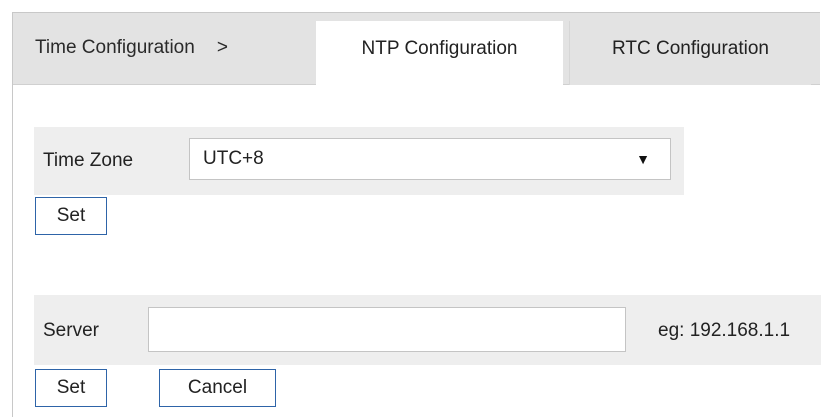 The width and height of the screenshot is (821, 417). What do you see at coordinates (217, 388) in the screenshot?
I see `cancel-button: Cancel` at bounding box center [217, 388].